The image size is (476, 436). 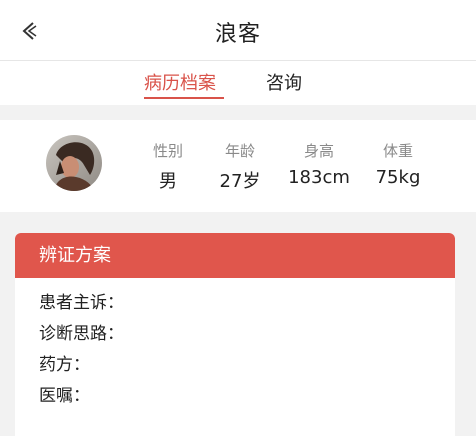 I want to click on stat-label: 体重, so click(x=397, y=151).